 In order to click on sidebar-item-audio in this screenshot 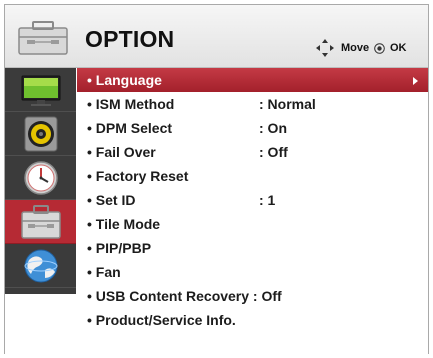, I will do `click(40, 134)`.